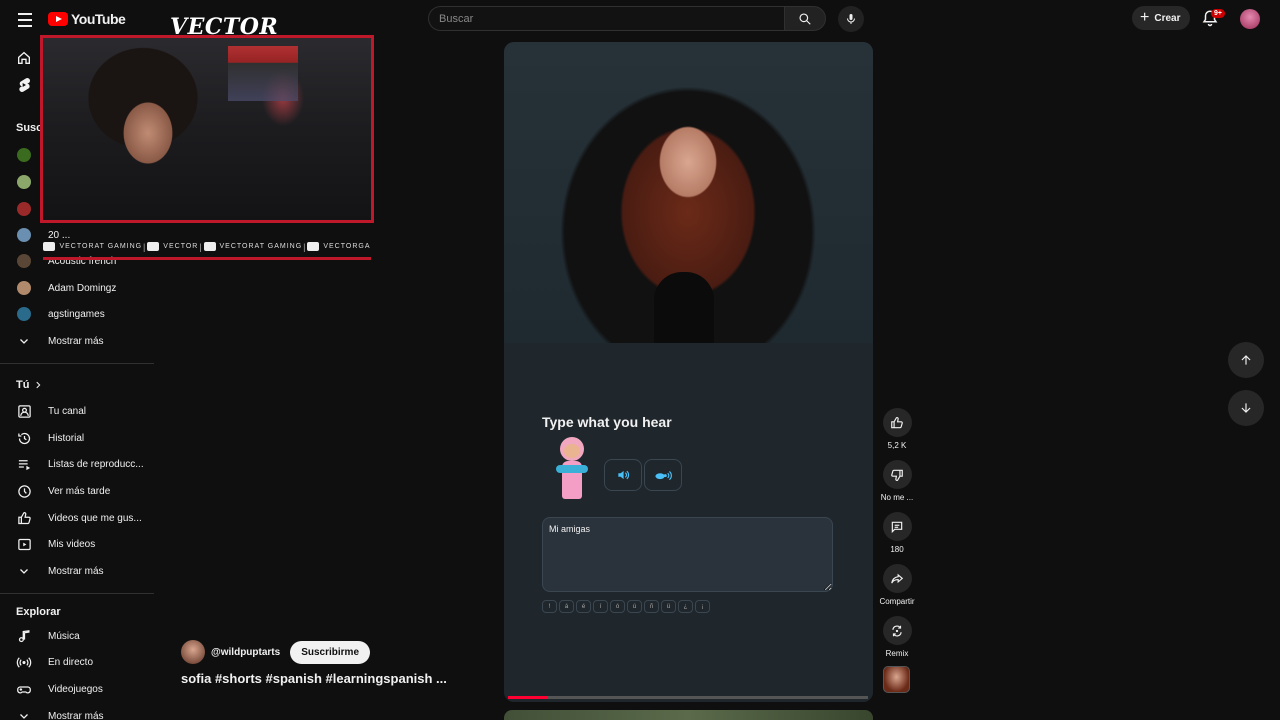  What do you see at coordinates (1246, 408) in the screenshot?
I see `next-short-button` at bounding box center [1246, 408].